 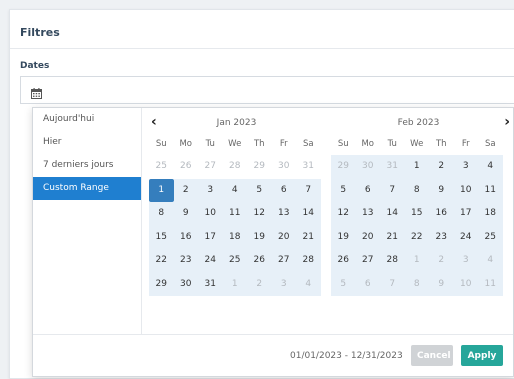 What do you see at coordinates (482, 355) in the screenshot?
I see `apply-button: Apply` at bounding box center [482, 355].